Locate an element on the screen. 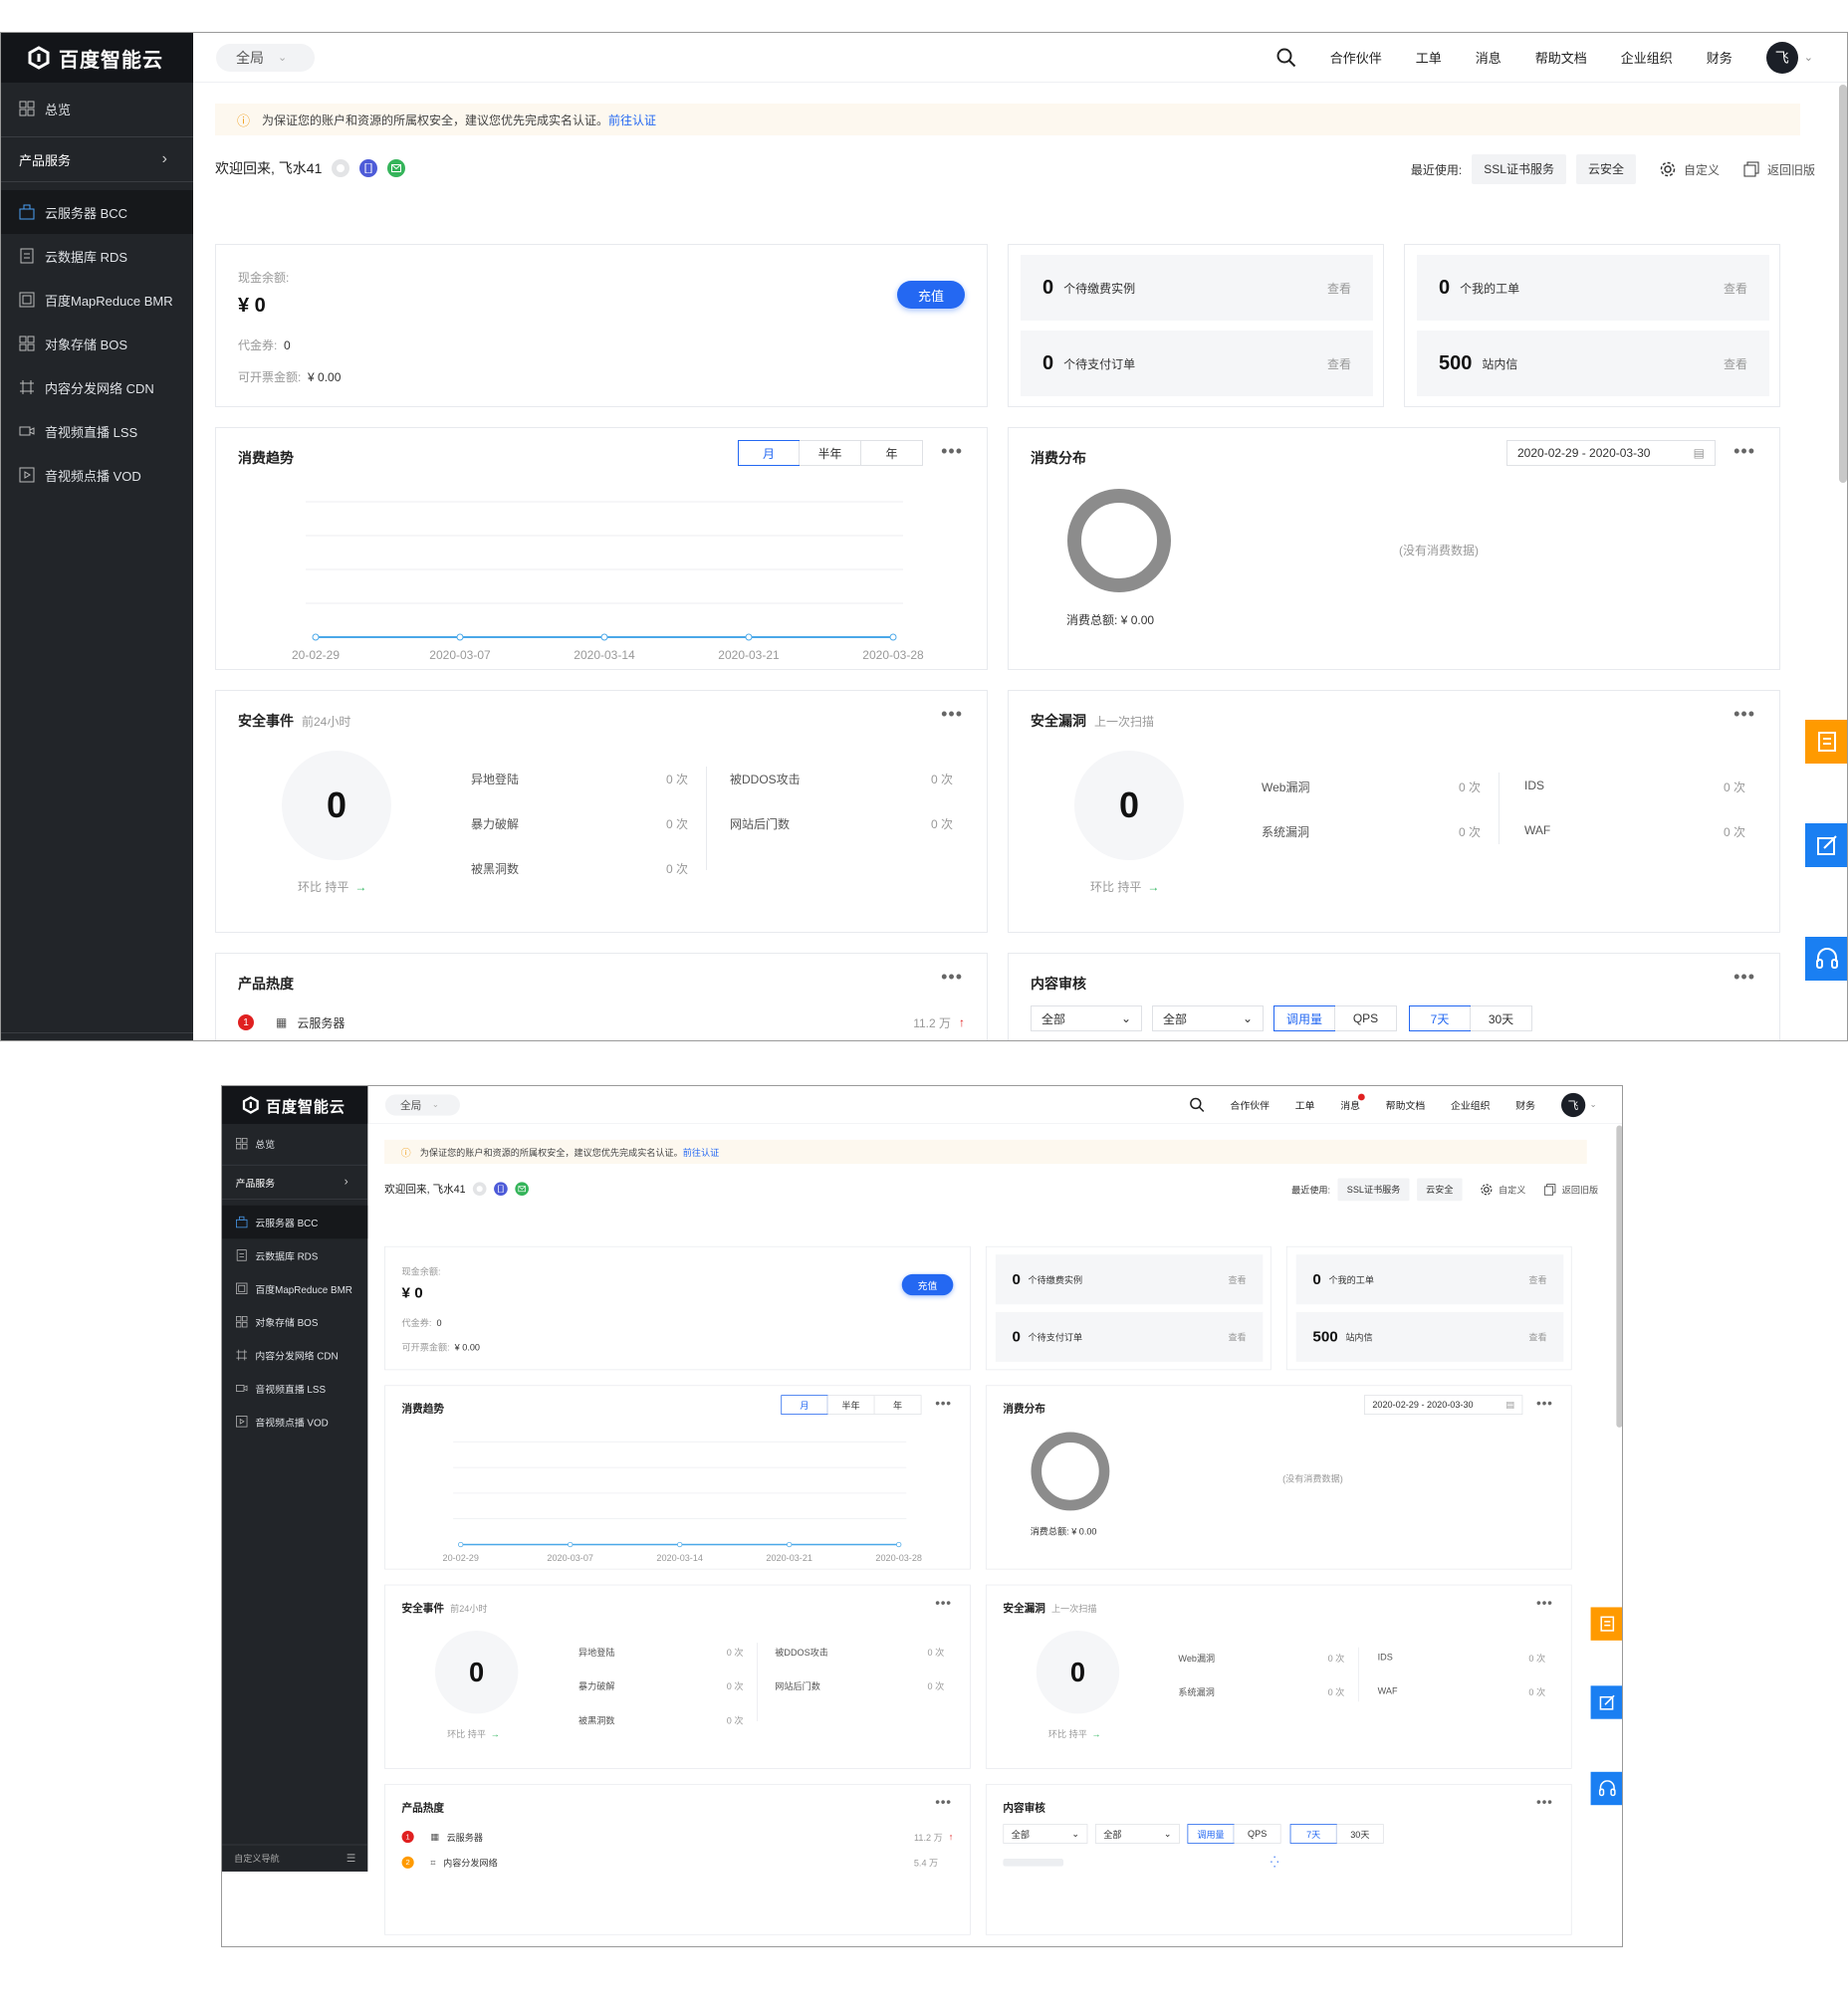  id-badge-icon is located at coordinates (480, 1189).